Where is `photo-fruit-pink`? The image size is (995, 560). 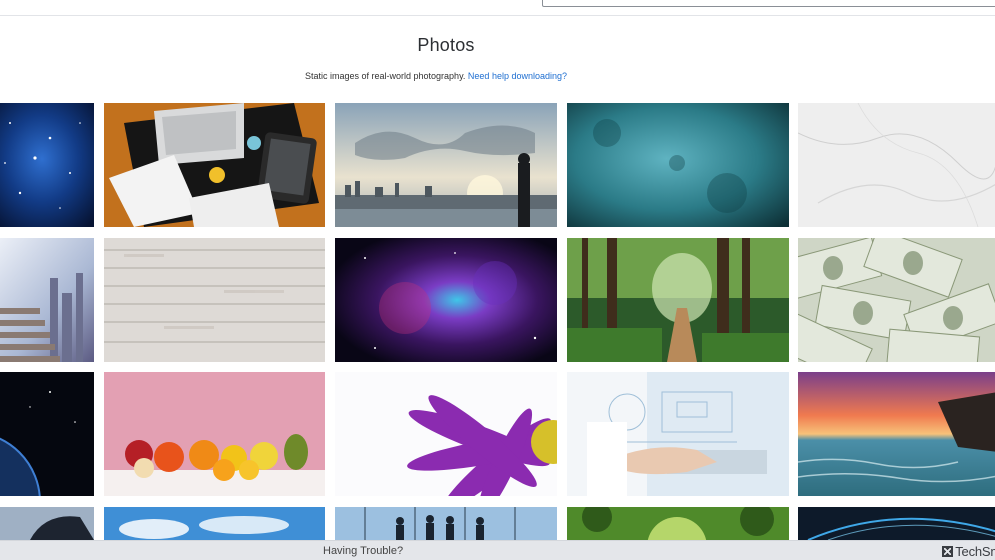
photo-fruit-pink is located at coordinates (214, 434).